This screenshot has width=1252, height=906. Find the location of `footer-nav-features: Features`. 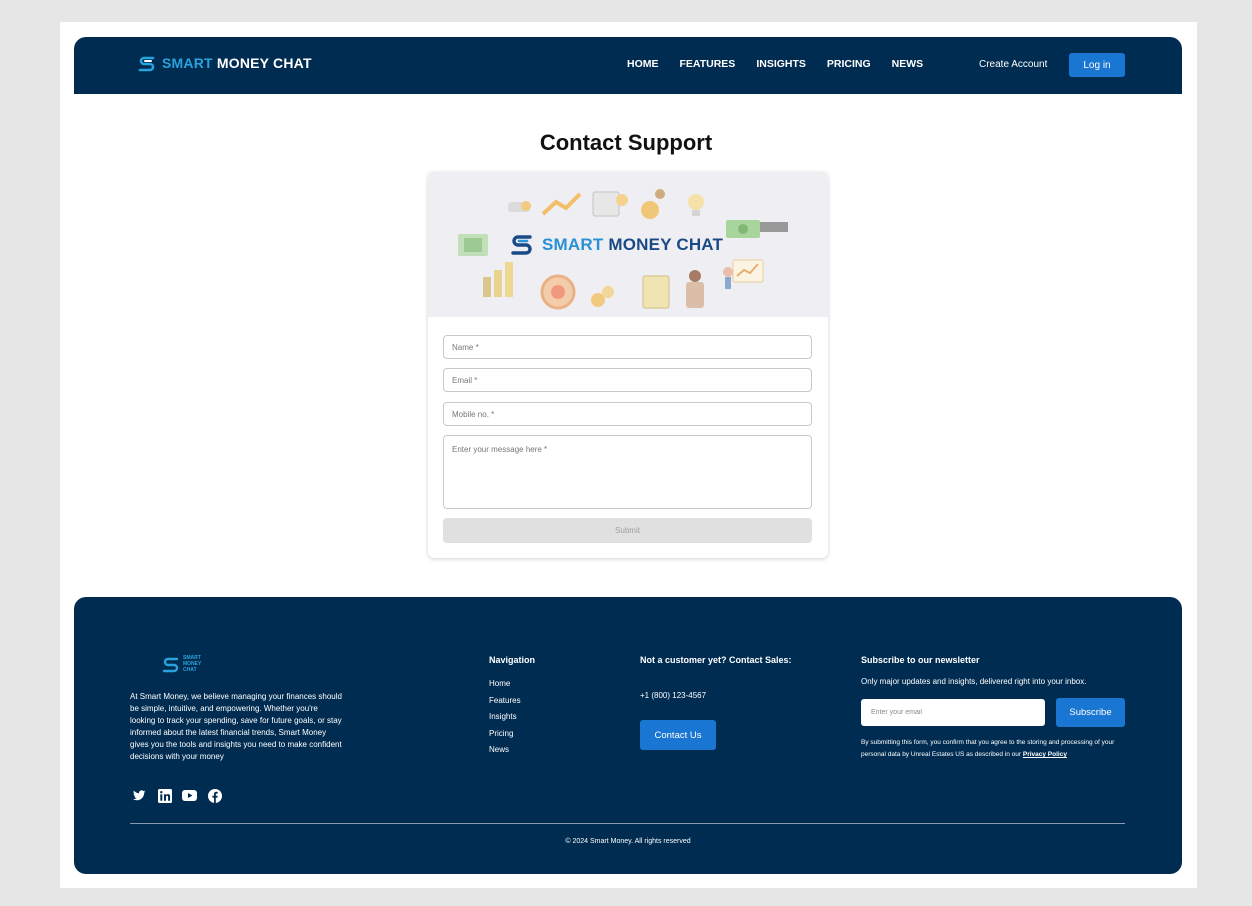

footer-nav-features: Features is located at coordinates (505, 701).